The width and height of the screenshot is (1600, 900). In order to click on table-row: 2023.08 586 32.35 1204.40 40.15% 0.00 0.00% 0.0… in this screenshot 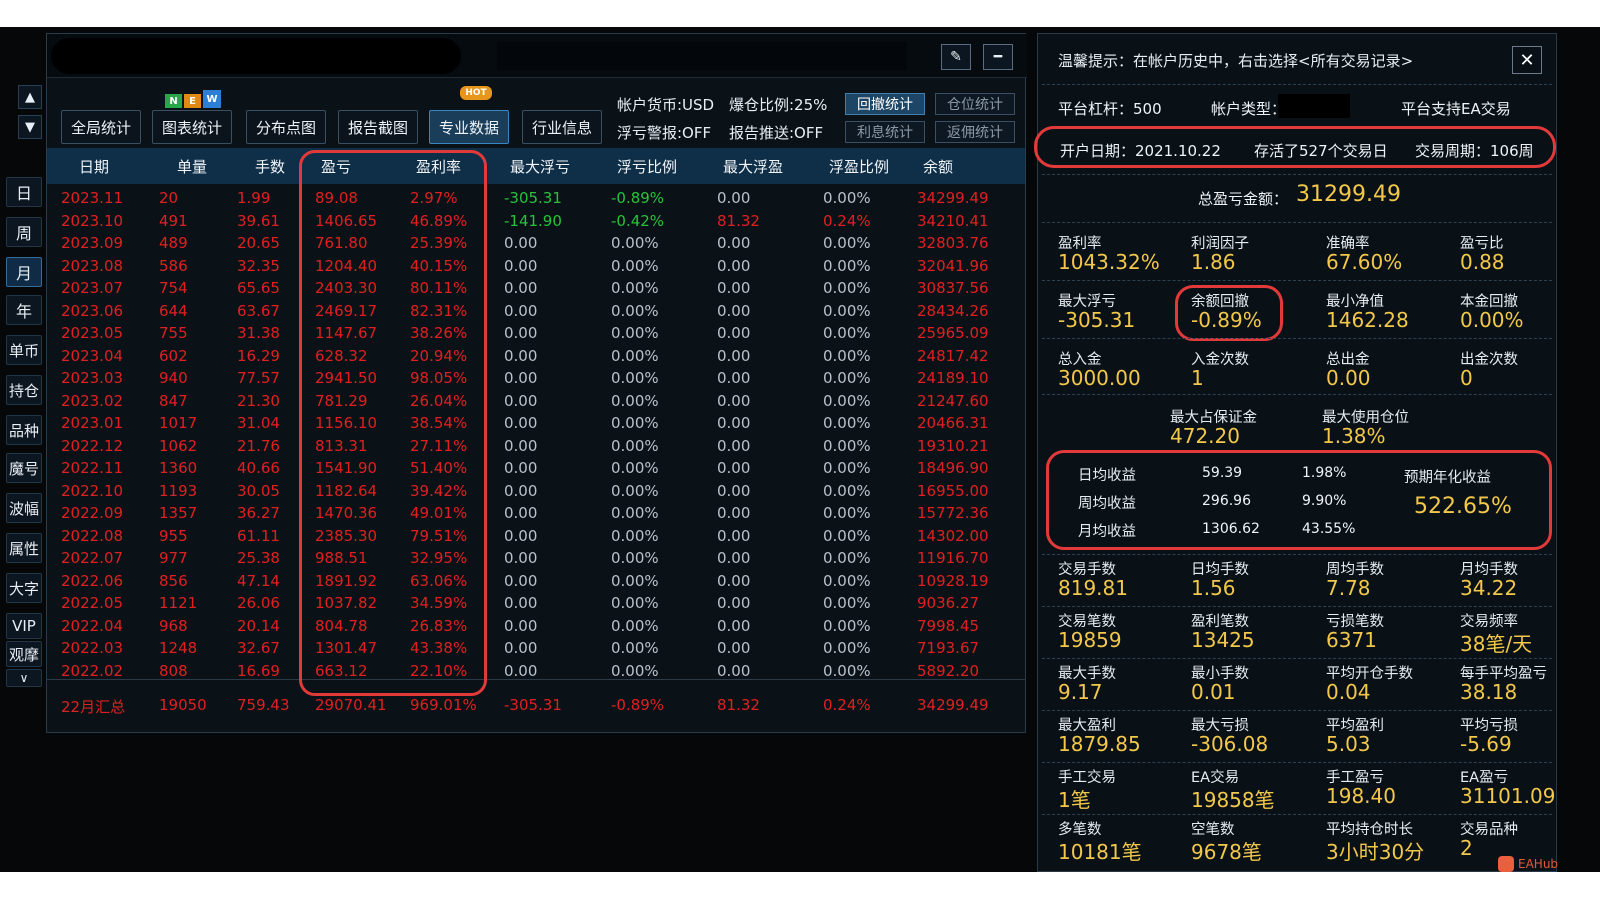, I will do `click(536, 265)`.